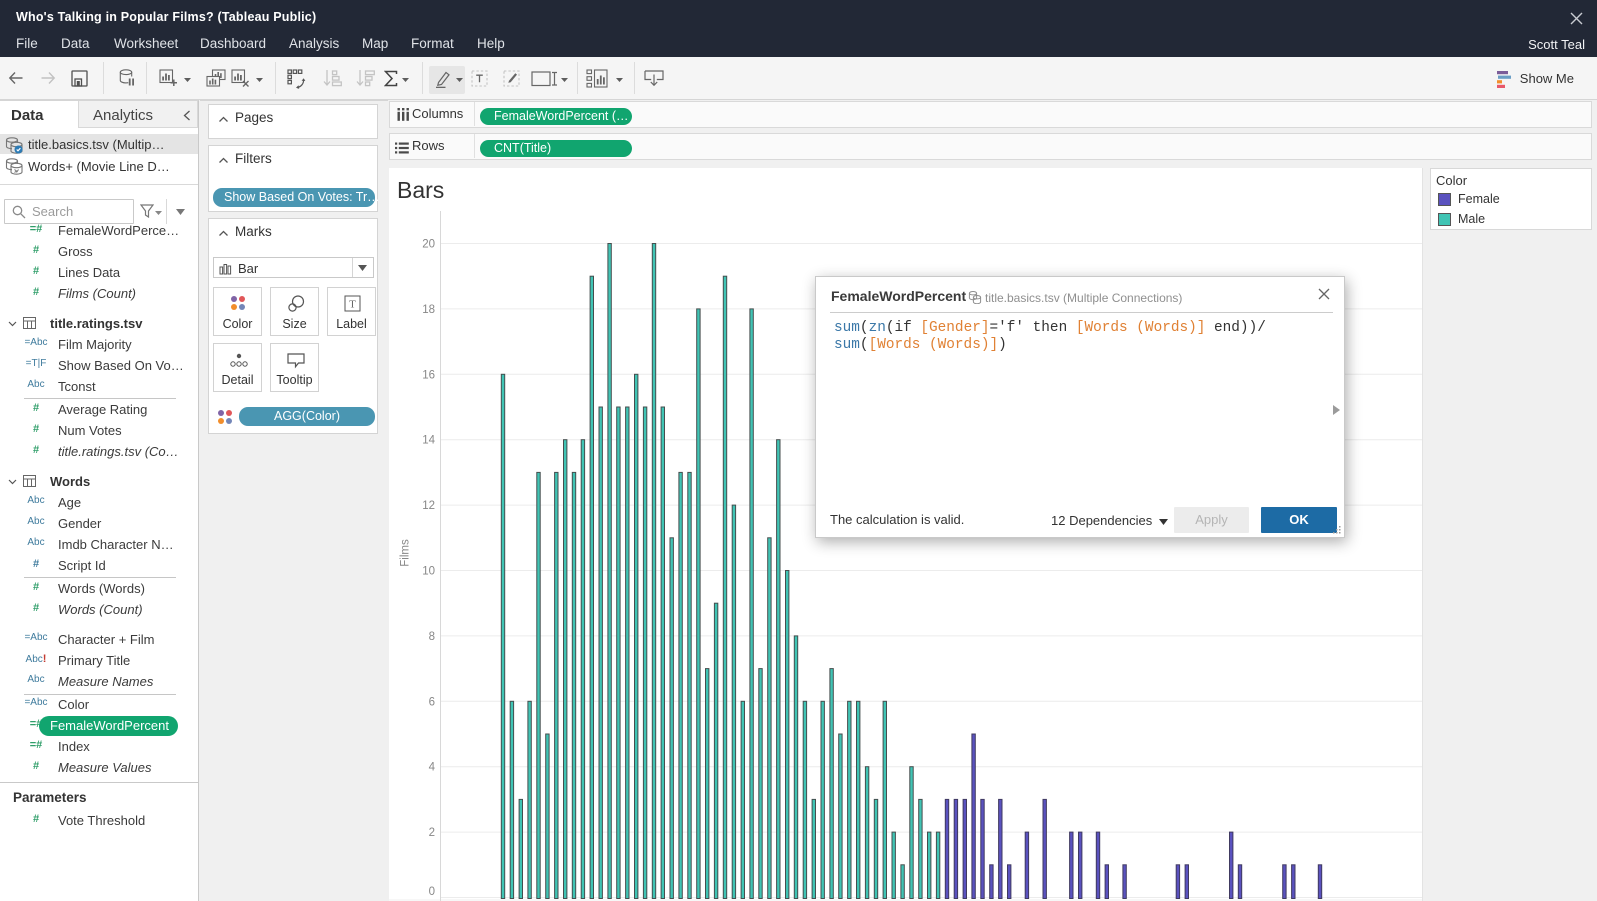 This screenshot has width=1597, height=901. What do you see at coordinates (352, 305) in the screenshot?
I see `svg-text: T` at bounding box center [352, 305].